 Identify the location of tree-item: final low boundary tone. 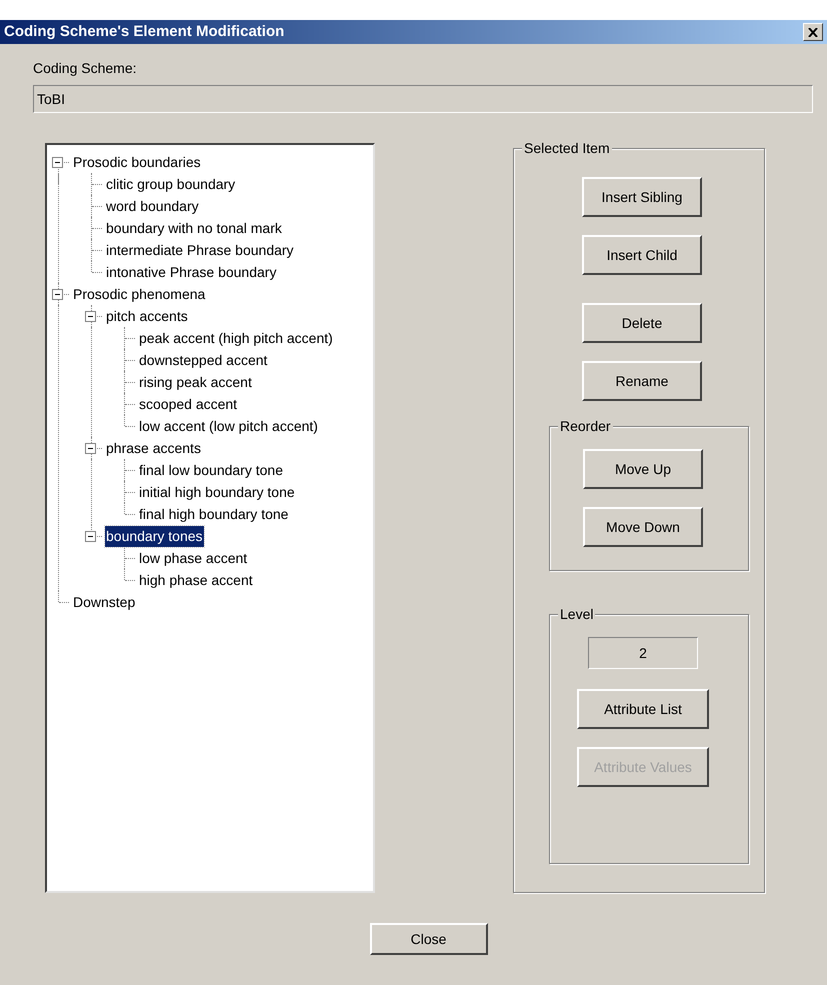
(211, 470).